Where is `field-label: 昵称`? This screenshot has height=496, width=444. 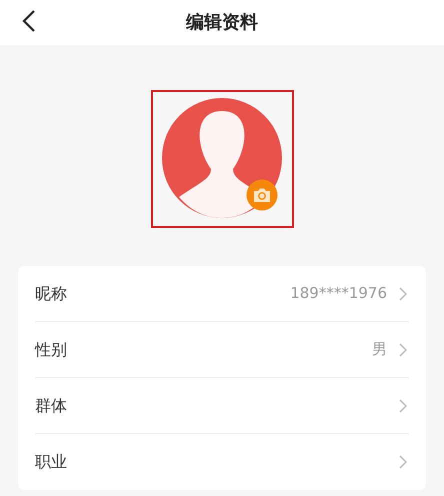
field-label: 昵称 is located at coordinates (51, 293).